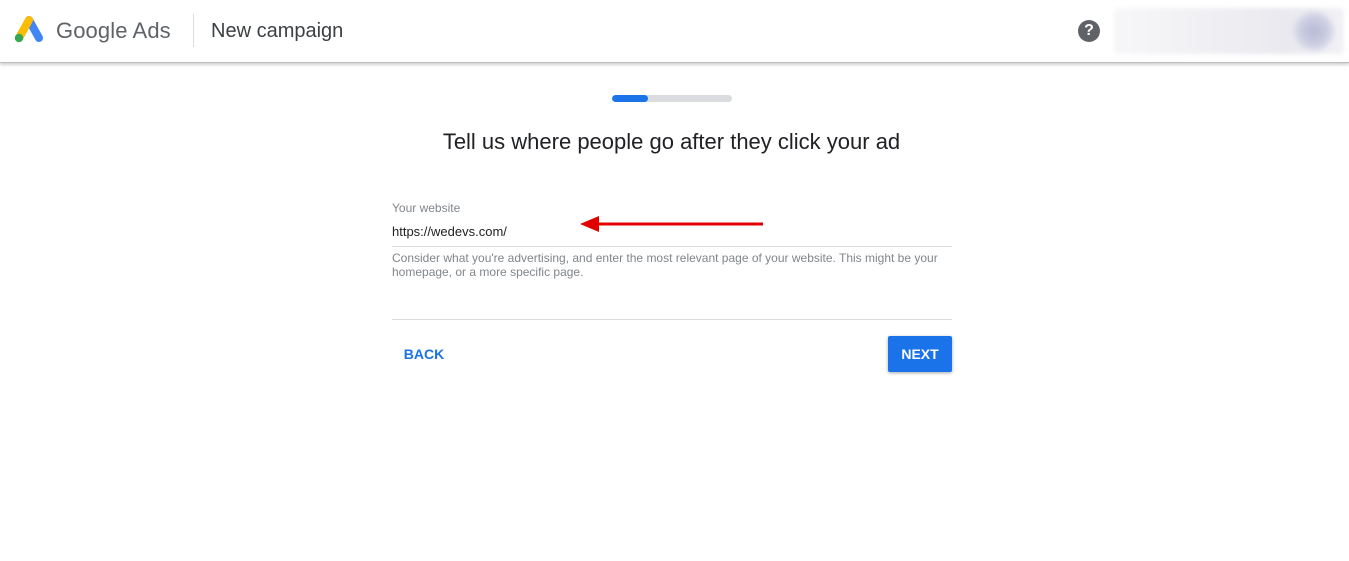 The image size is (1349, 561). I want to click on website-field-label: Your website, so click(426, 208).